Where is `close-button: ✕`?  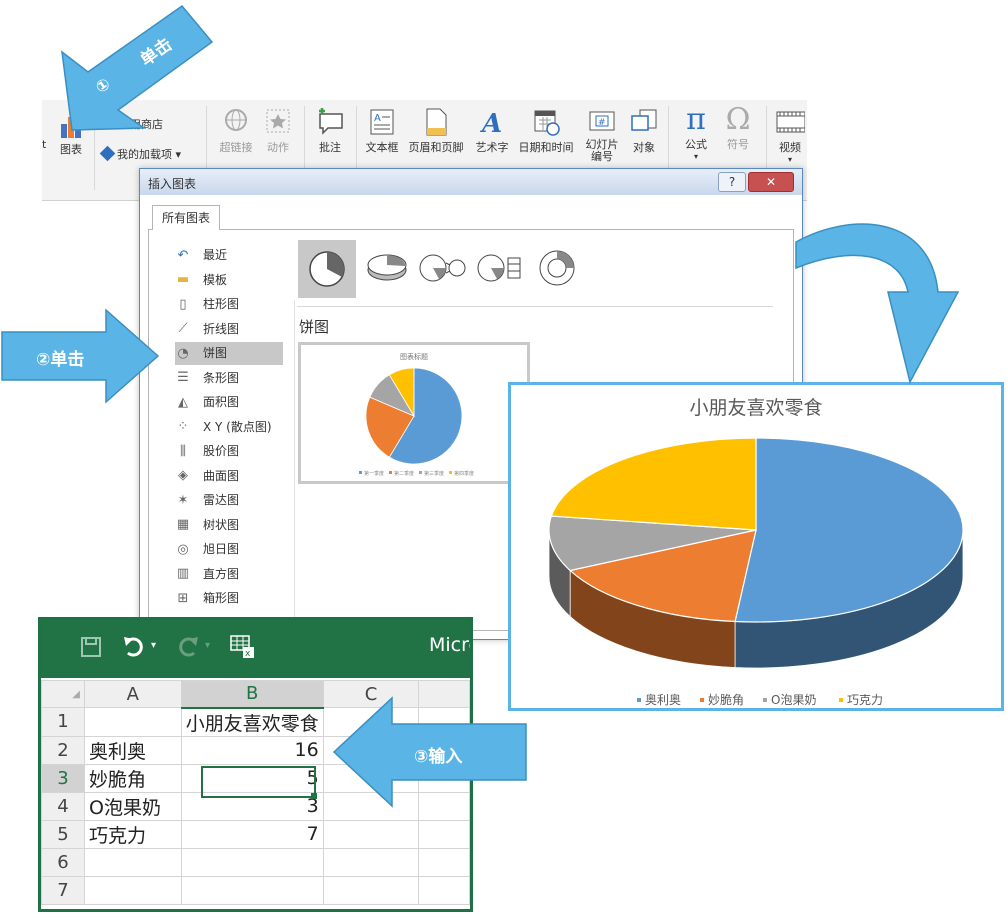 close-button: ✕ is located at coordinates (771, 182).